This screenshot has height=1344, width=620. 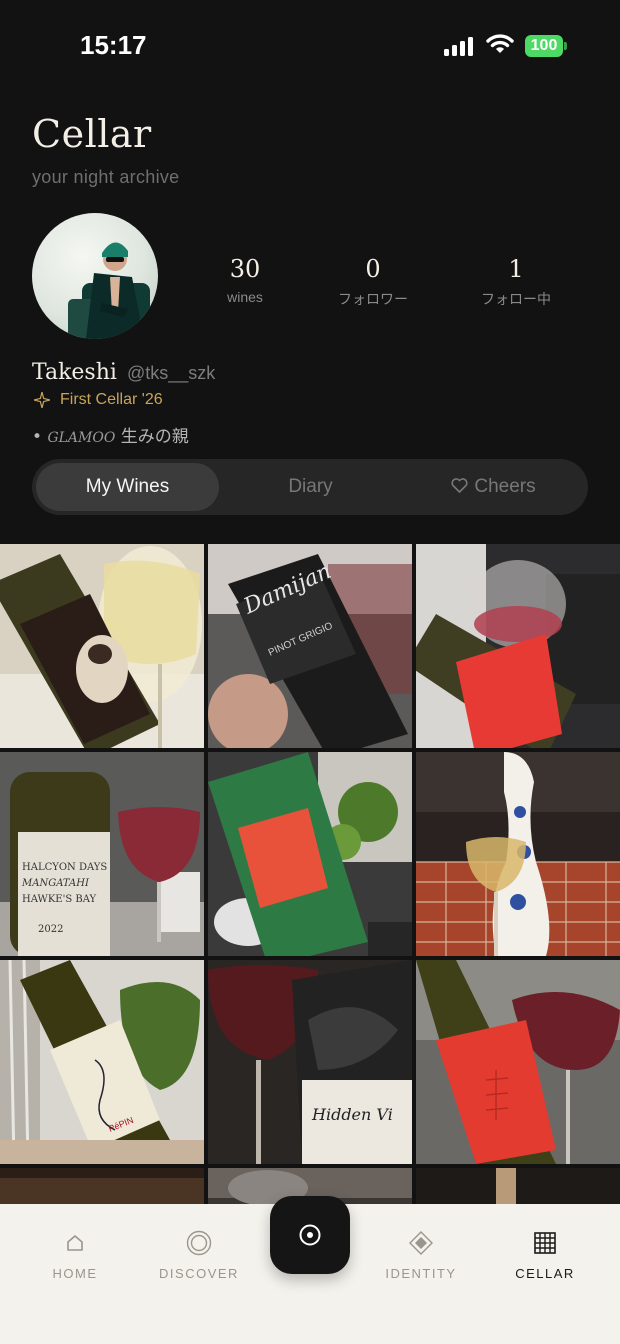 I want to click on wine-photo: PéPIN, so click(x=102, y=1062).